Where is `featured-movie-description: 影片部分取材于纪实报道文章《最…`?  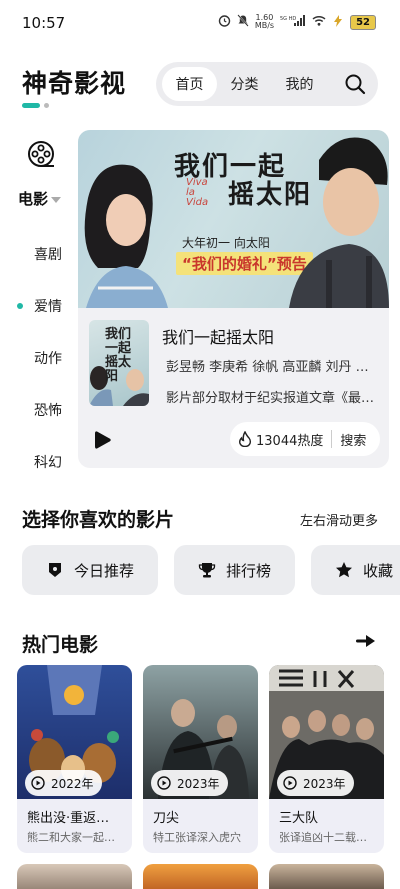
featured-movie-description: 影片部分取材于纪实报道文章《最… is located at coordinates (270, 398).